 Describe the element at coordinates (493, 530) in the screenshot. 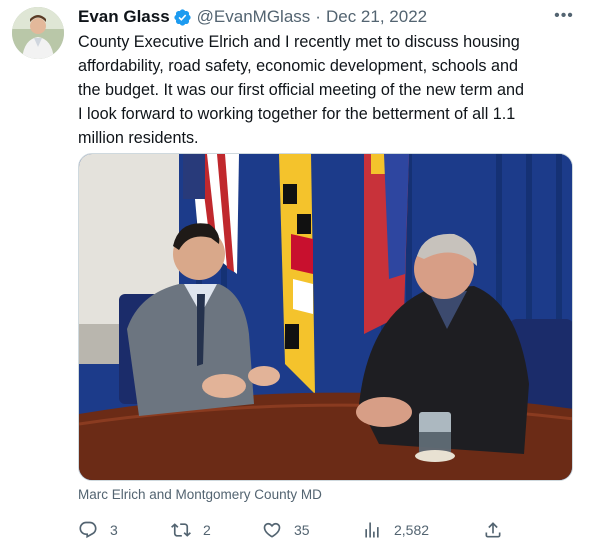

I see `share-icon` at that location.